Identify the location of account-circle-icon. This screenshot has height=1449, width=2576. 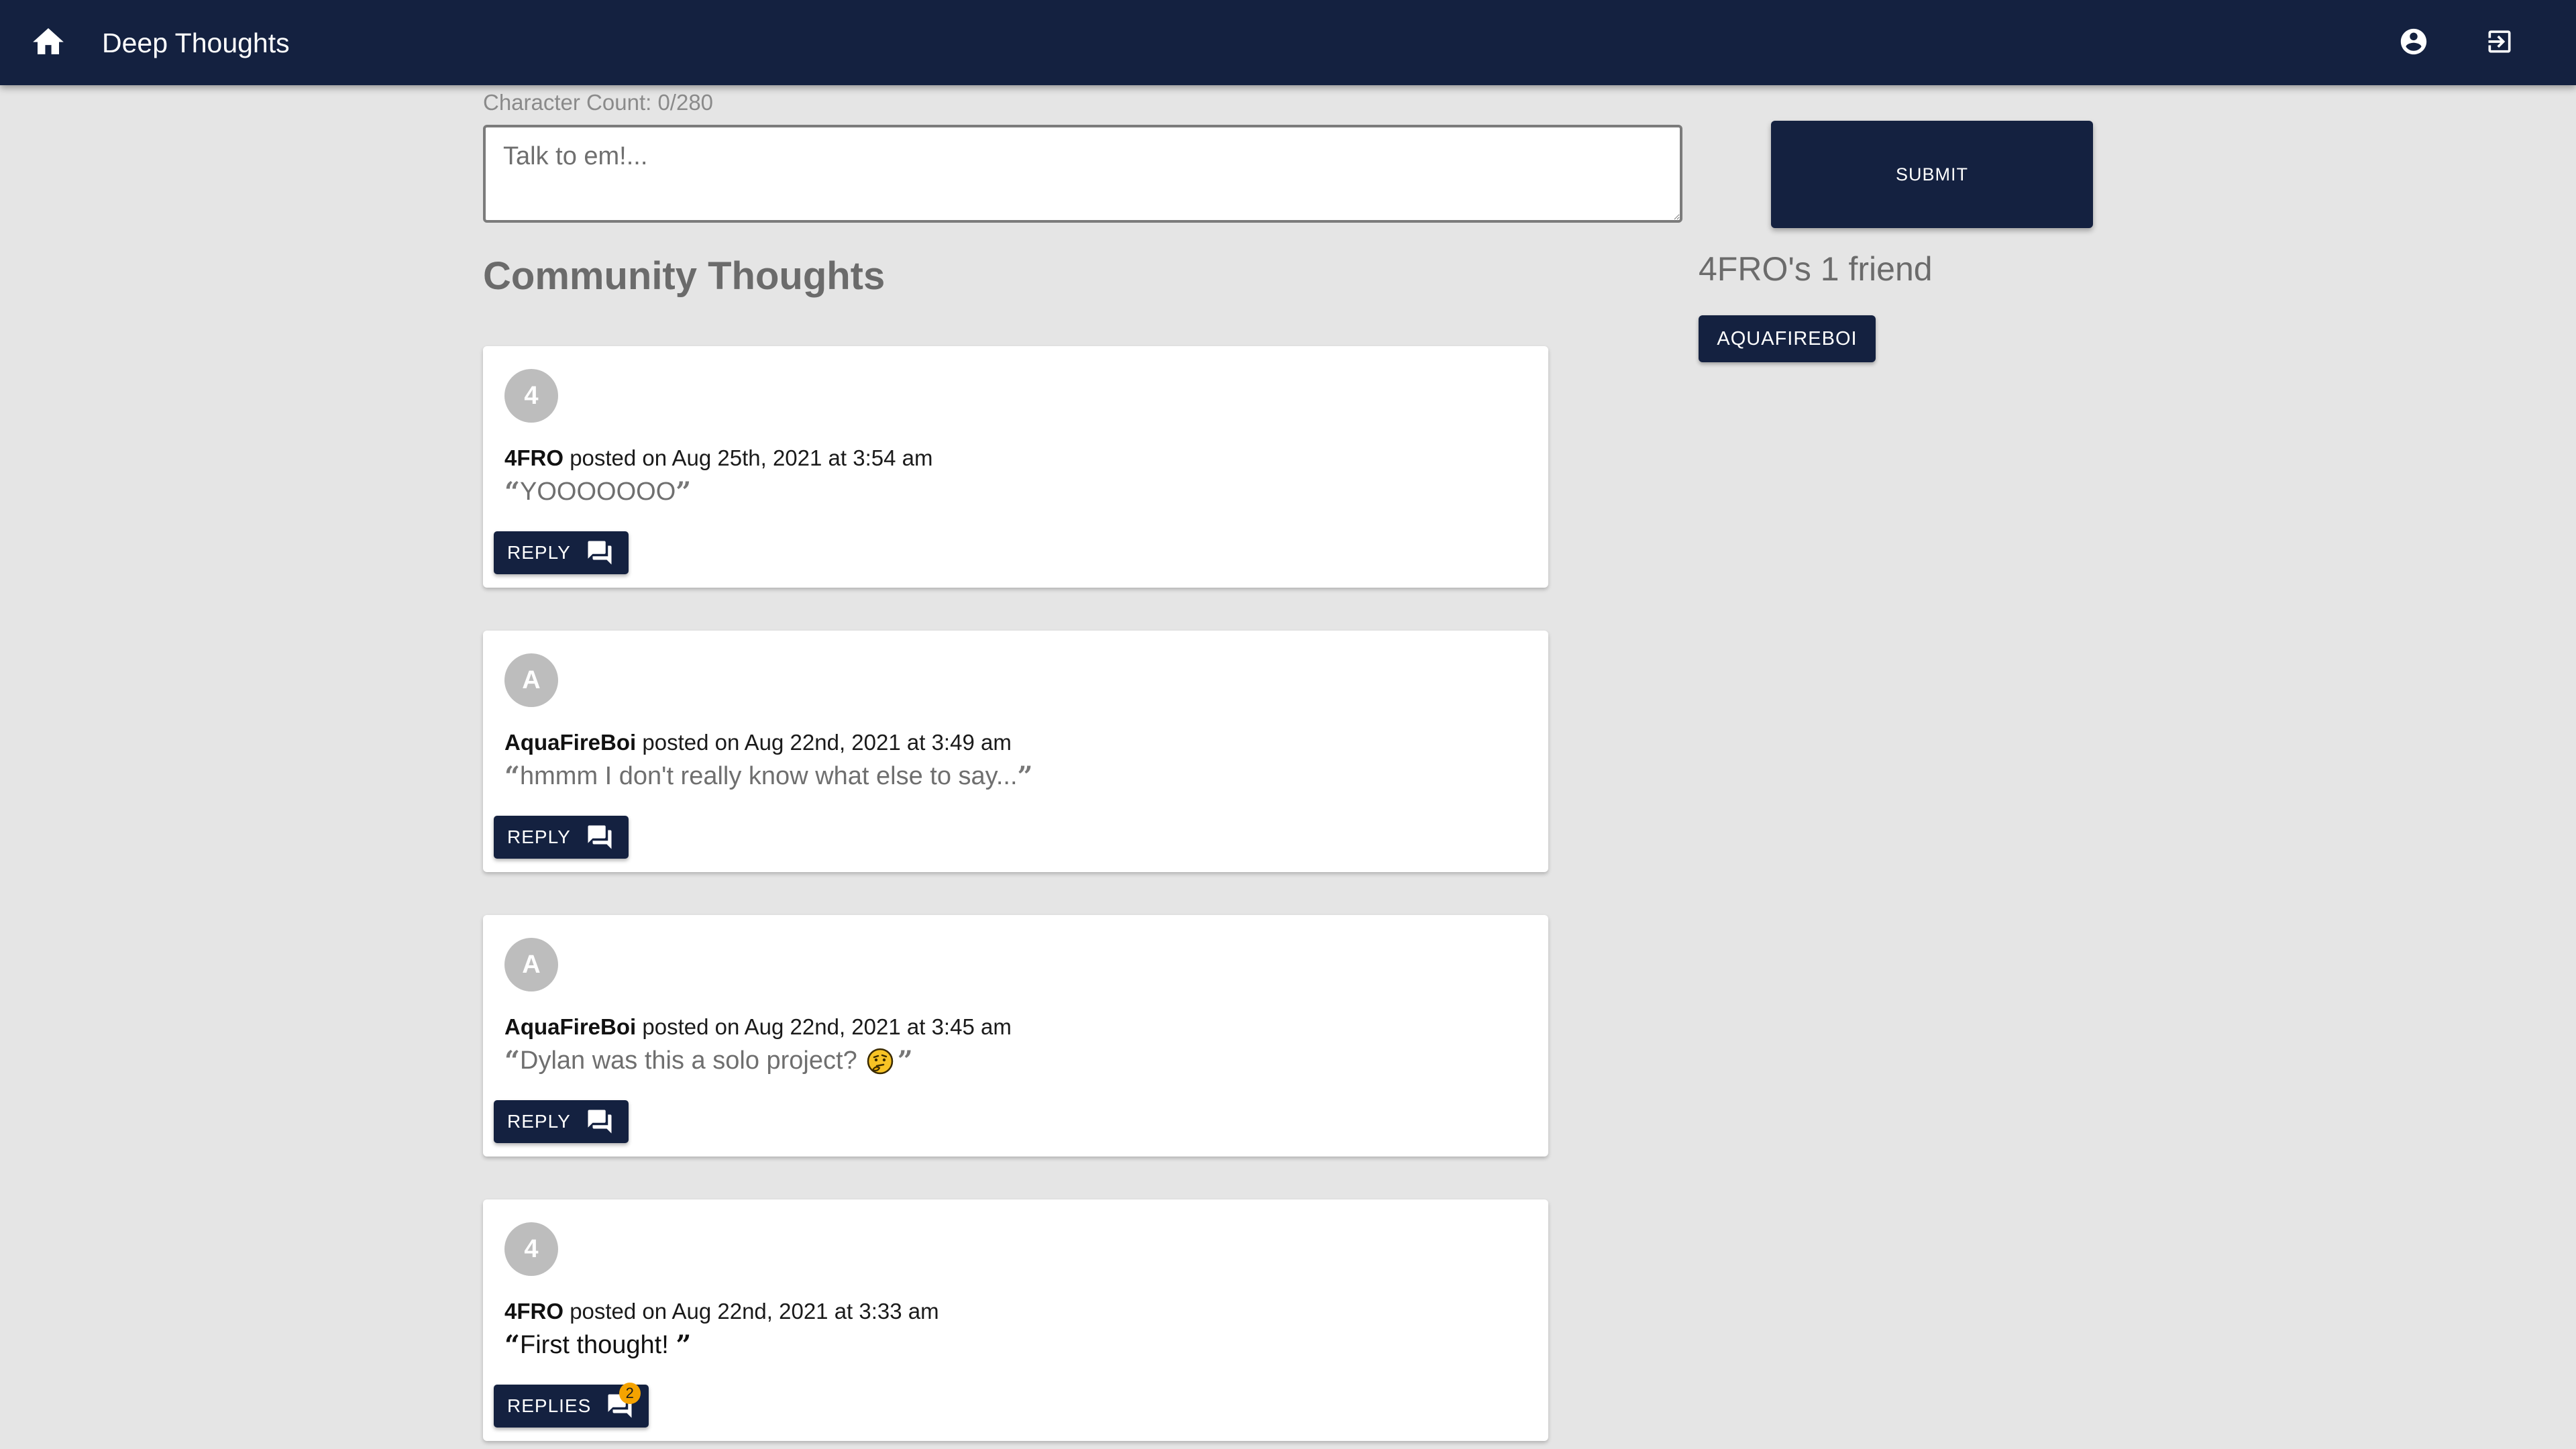
(2413, 41).